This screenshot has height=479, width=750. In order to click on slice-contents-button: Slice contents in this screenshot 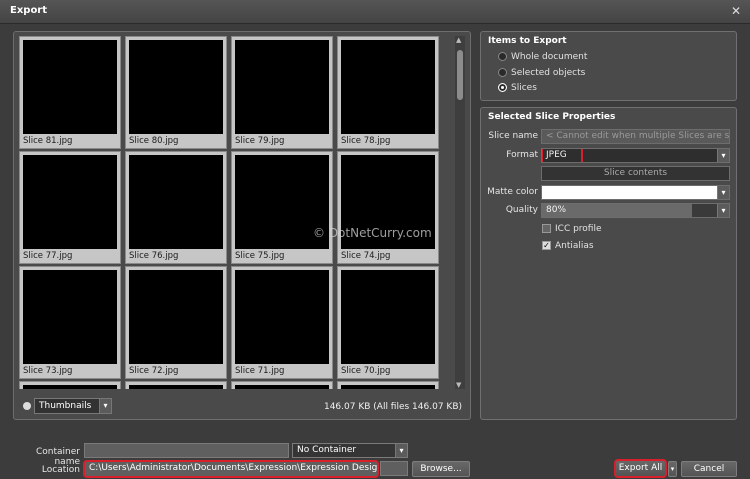, I will do `click(635, 173)`.